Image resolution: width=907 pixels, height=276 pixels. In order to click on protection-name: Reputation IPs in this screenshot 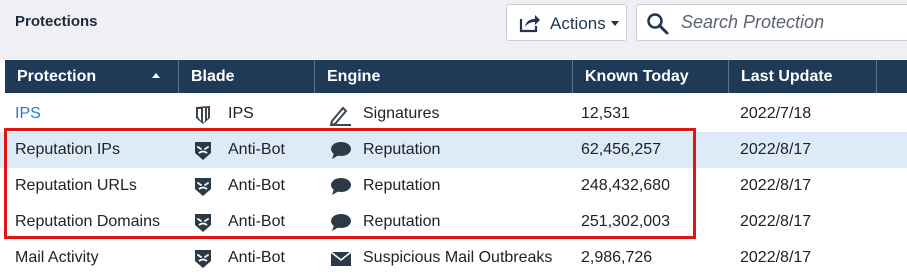, I will do `click(67, 149)`.